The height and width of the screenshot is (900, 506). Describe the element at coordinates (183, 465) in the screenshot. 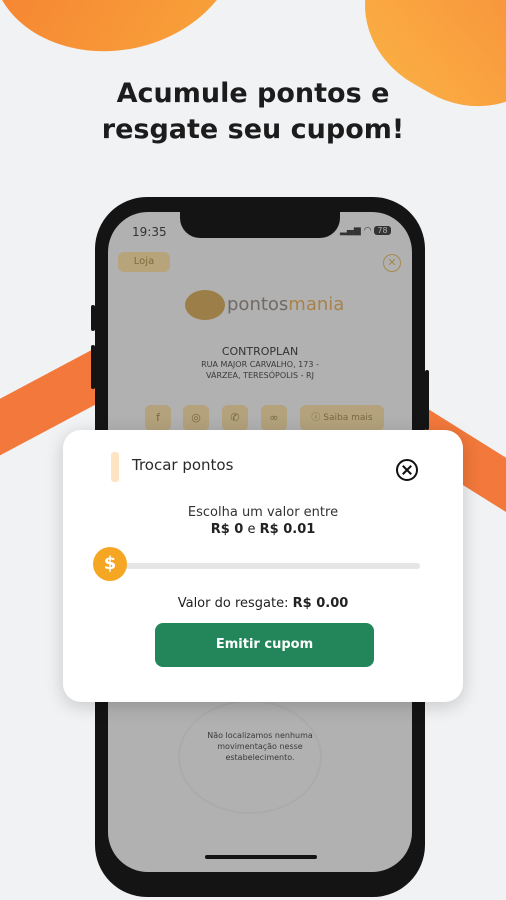

I see `modal-title: Trocar pontos` at that location.